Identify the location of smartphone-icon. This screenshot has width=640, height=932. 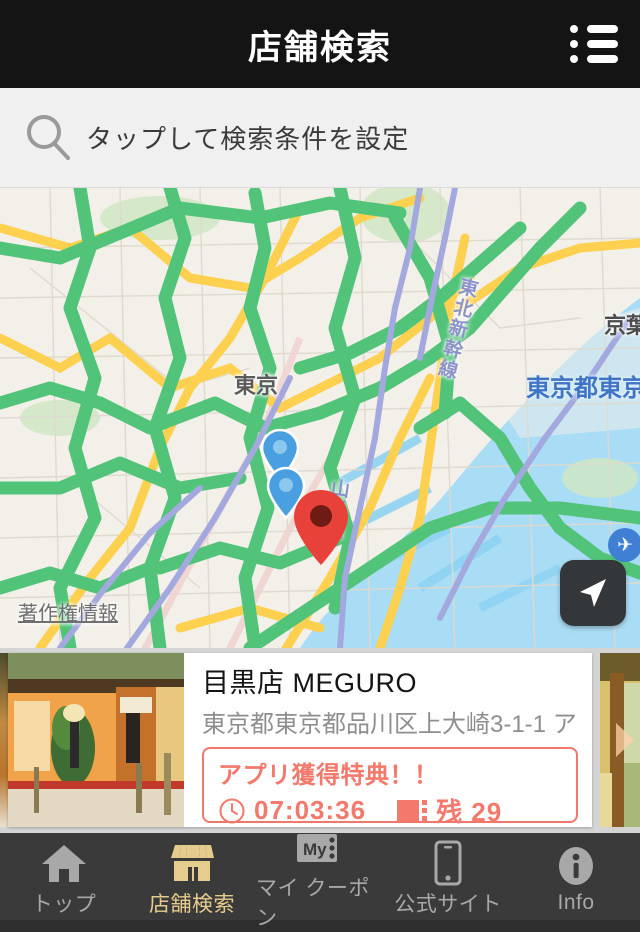
(448, 862).